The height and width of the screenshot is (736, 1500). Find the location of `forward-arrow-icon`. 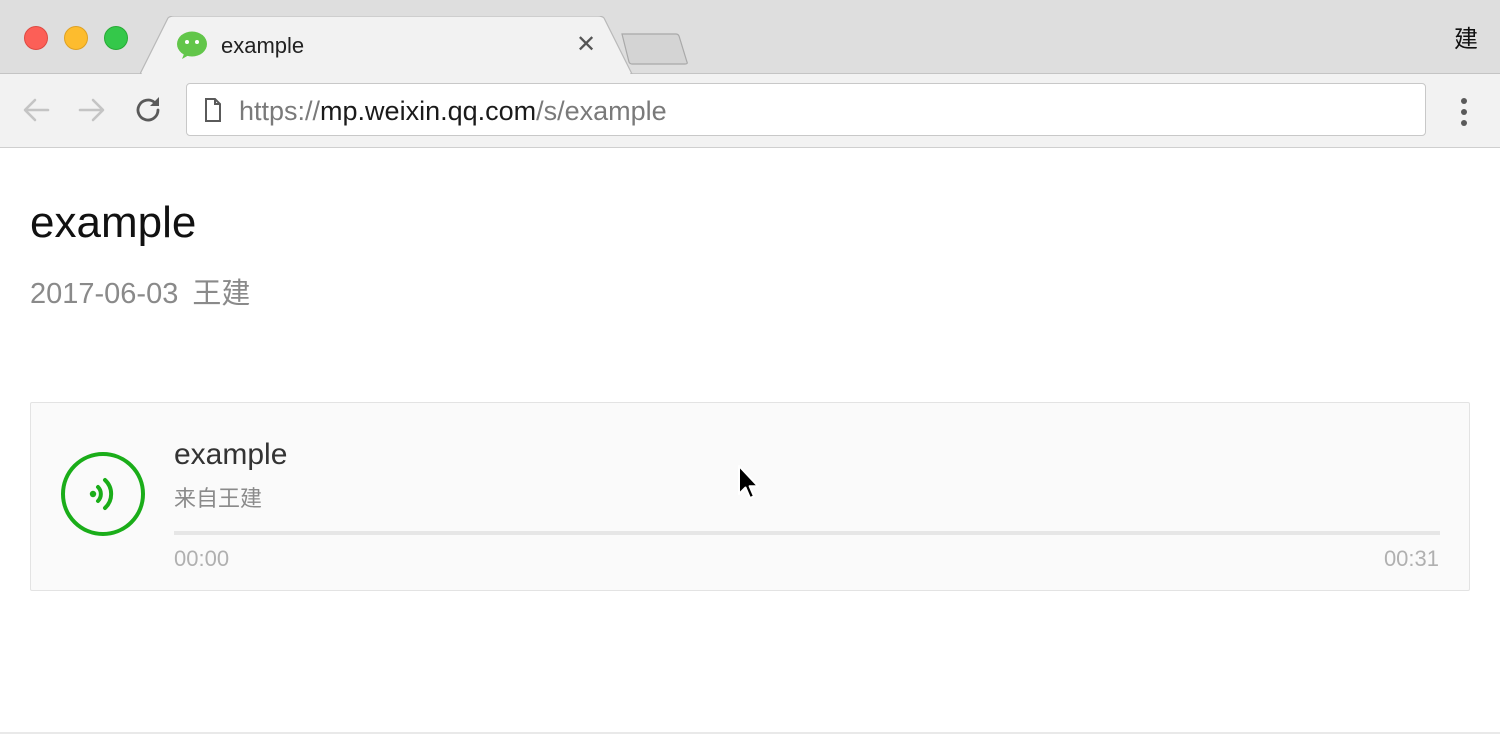

forward-arrow-icon is located at coordinates (92, 110).